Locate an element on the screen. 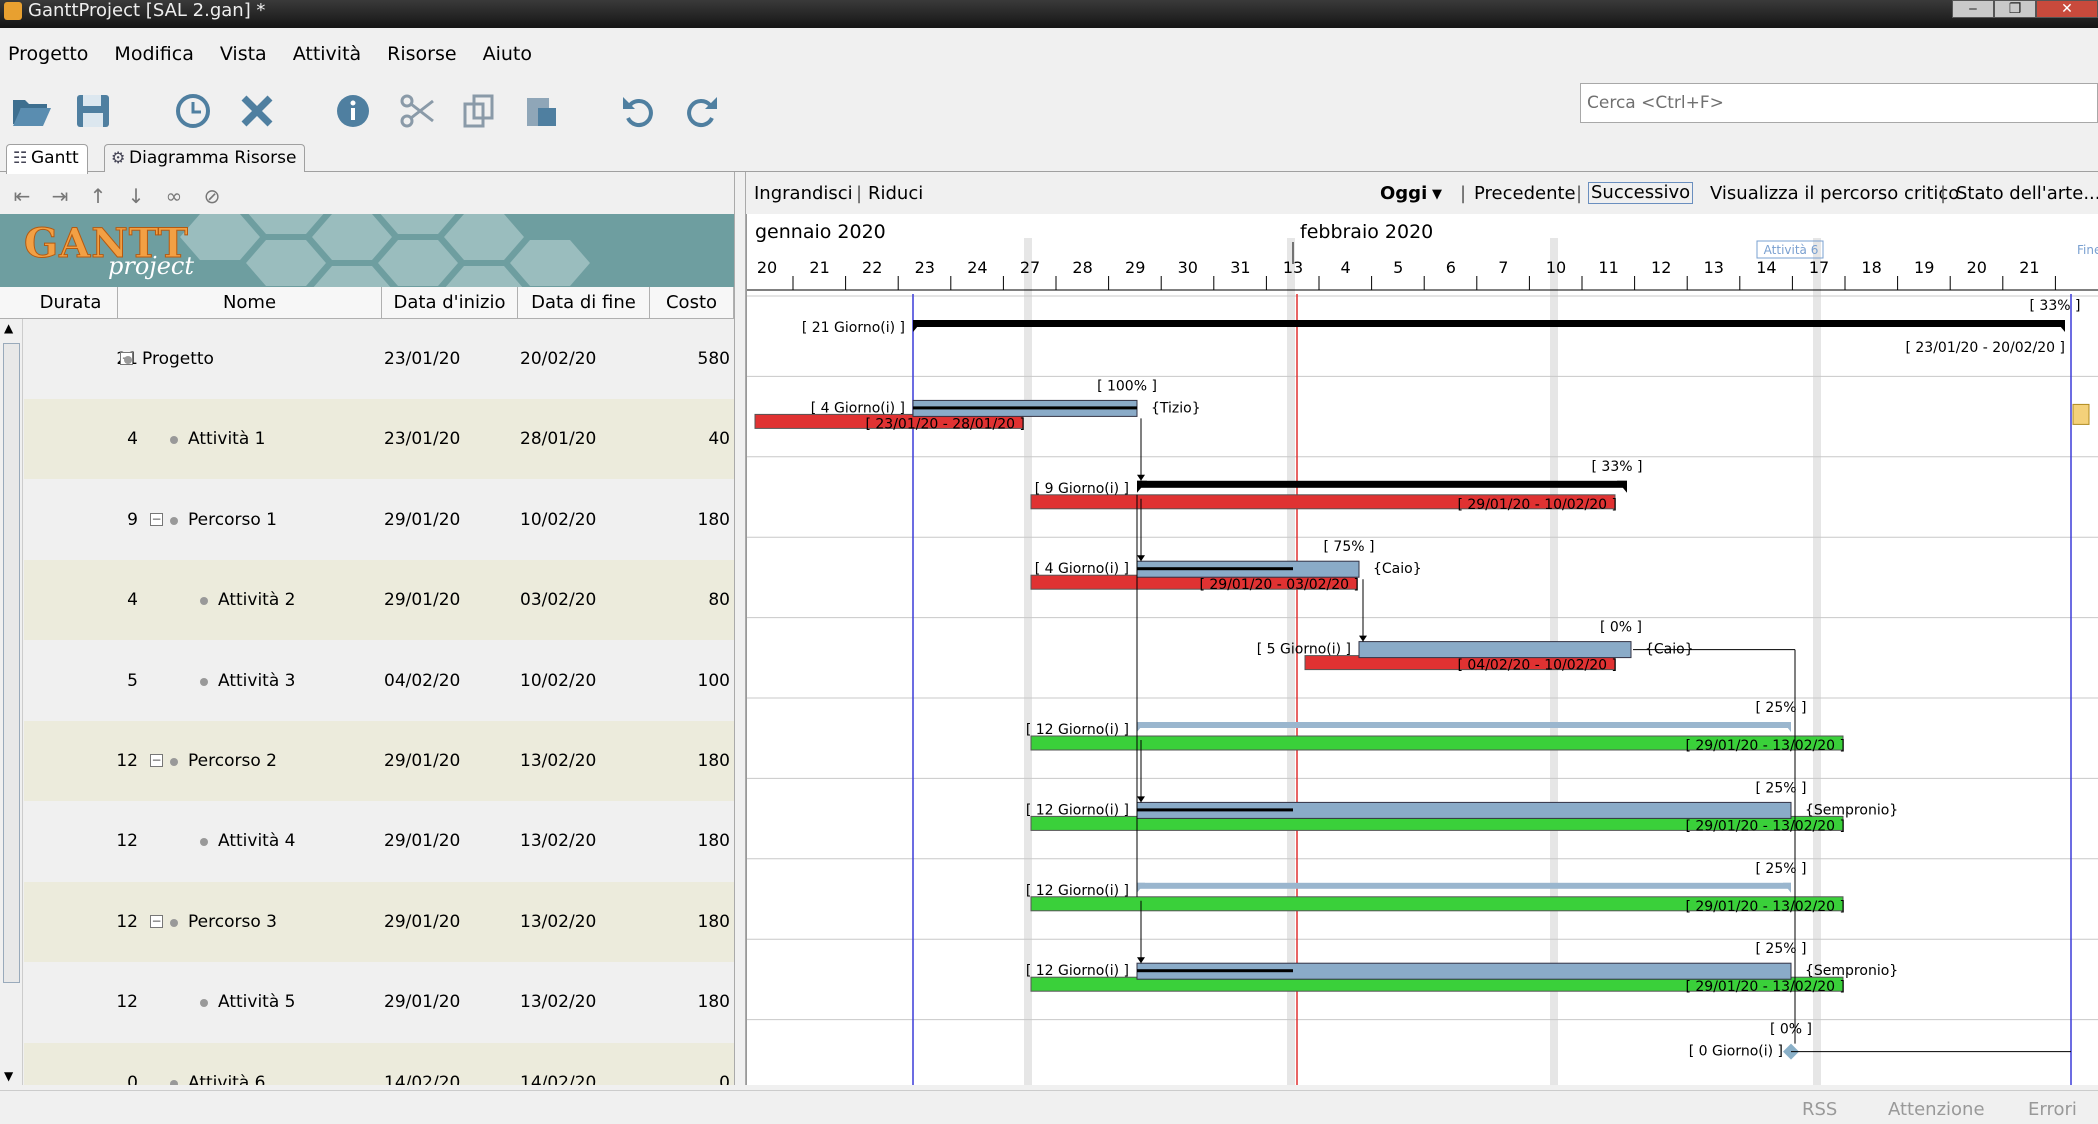 This screenshot has height=1124, width=2098. menu-aiuto: Aiuto is located at coordinates (507, 54).